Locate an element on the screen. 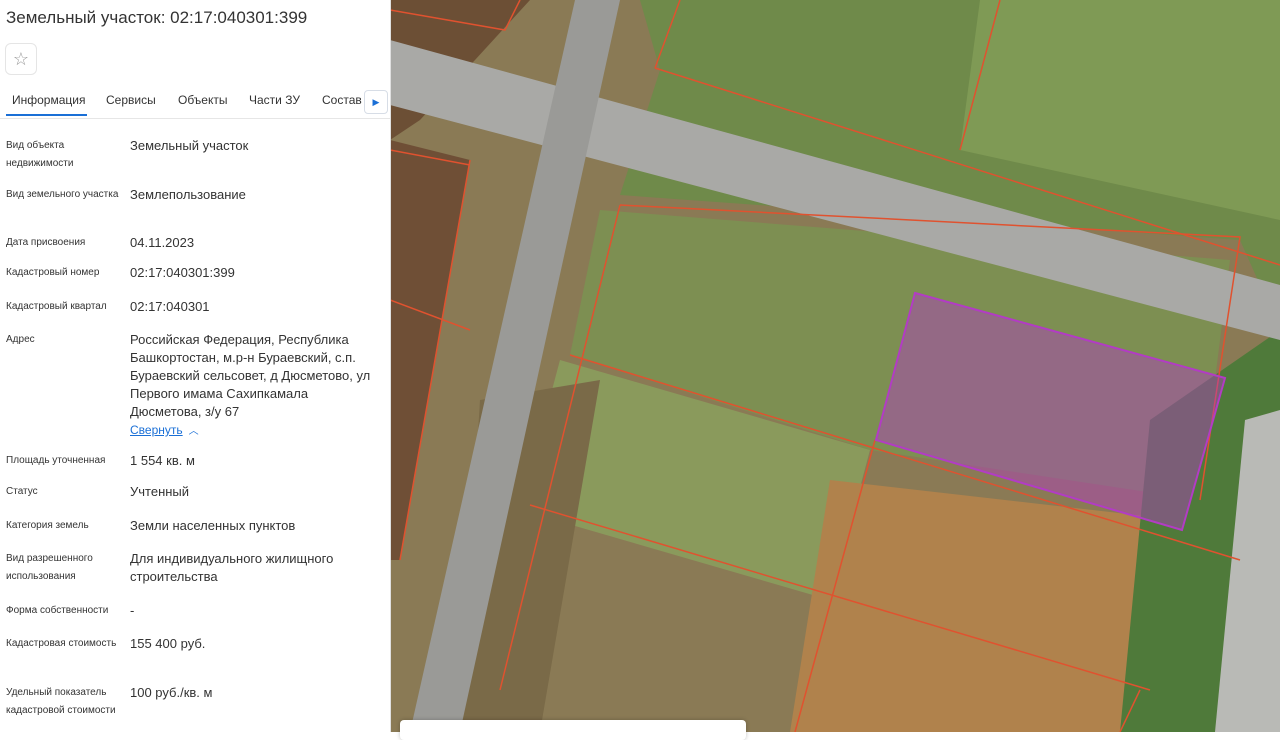  detail-value: Земли населенных пунктов is located at coordinates (213, 525).